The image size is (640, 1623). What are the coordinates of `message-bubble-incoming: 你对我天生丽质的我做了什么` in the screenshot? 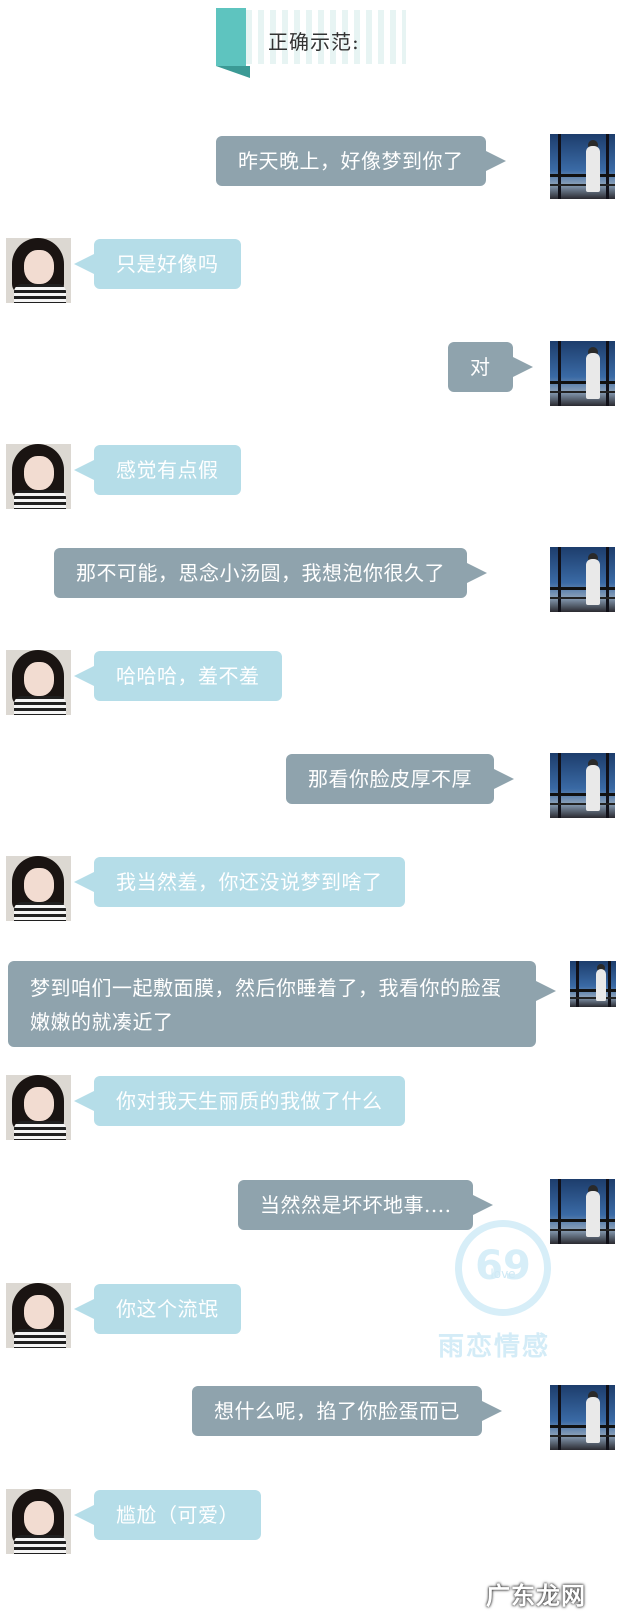 It's located at (239, 1101).